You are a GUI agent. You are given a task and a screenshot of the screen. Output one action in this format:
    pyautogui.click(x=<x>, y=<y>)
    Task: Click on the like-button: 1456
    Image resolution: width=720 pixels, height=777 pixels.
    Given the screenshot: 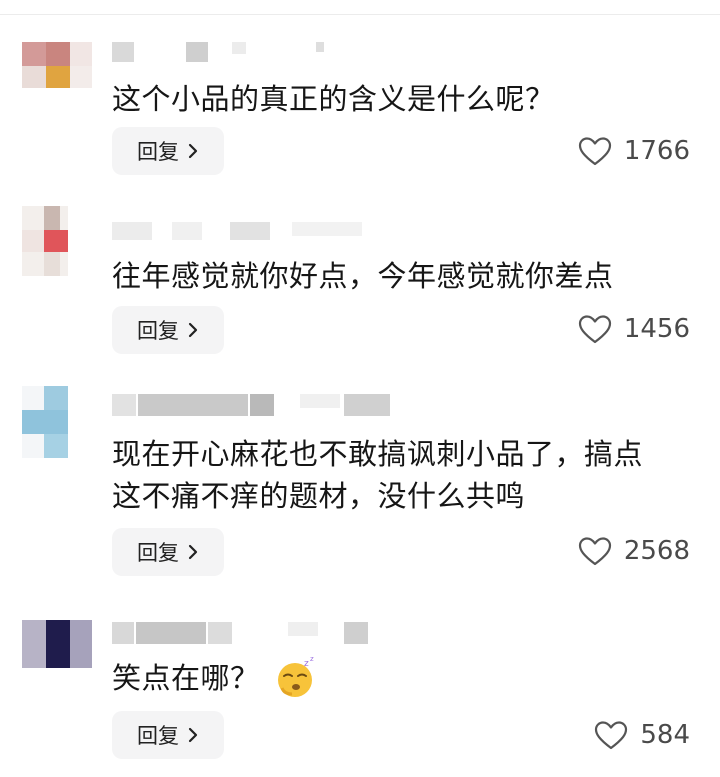 What is the action you would take?
    pyautogui.click(x=634, y=329)
    